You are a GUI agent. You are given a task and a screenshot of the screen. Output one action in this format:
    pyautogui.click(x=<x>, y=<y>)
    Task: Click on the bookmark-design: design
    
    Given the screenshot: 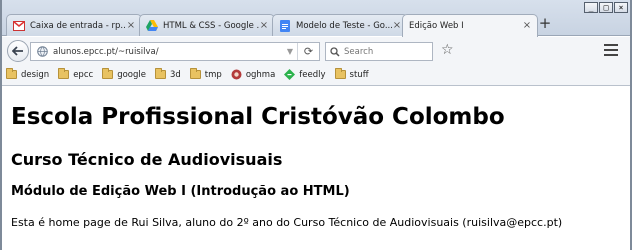 What is the action you would take?
    pyautogui.click(x=28, y=74)
    